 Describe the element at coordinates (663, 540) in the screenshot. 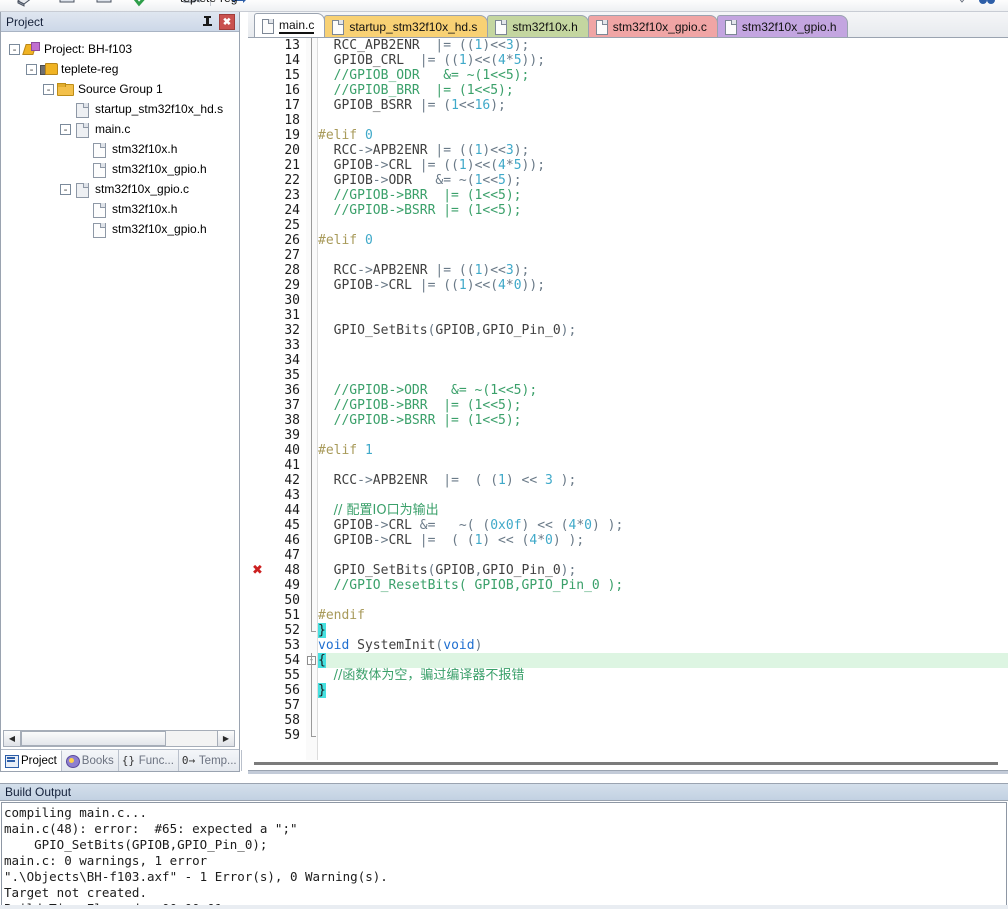

I see `code-line: GPIOB->CRL |= ( (1) << (4*0) );` at that location.